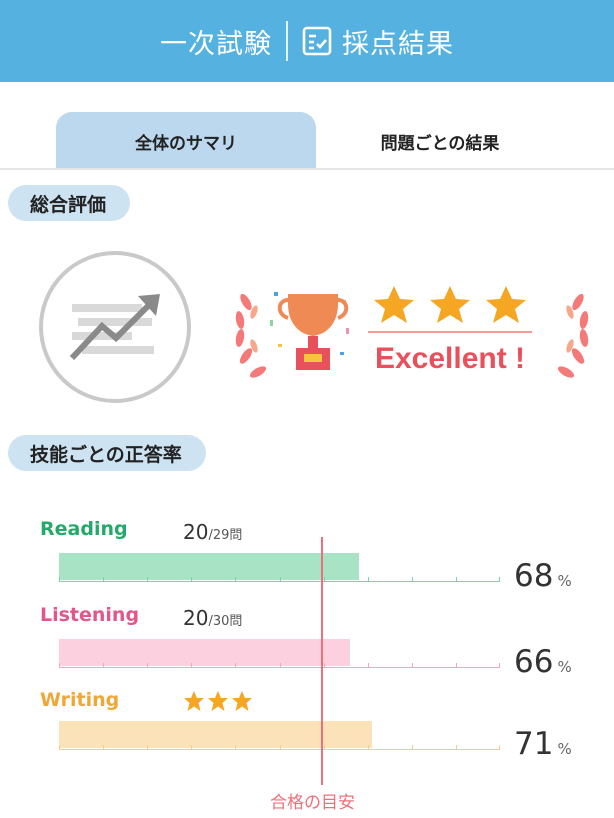 Image resolution: width=614 pixels, height=818 pixels. Describe the element at coordinates (412, 332) in the screenshot. I see `excellent-badge: Excellent !` at that location.